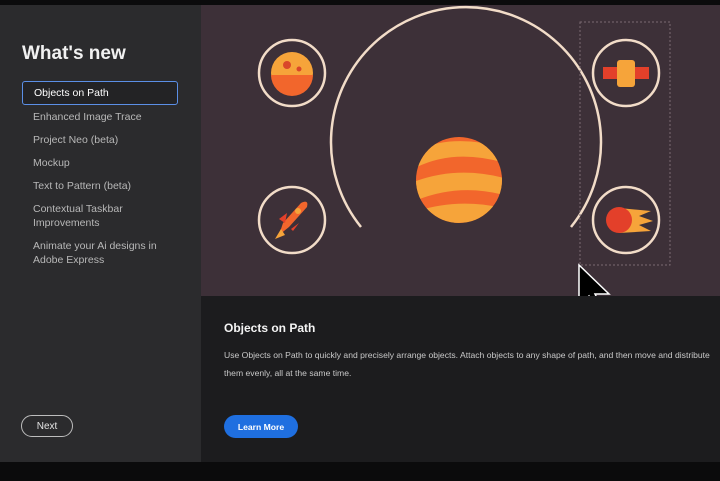  I want to click on feature-title: Objects on Path, so click(270, 328).